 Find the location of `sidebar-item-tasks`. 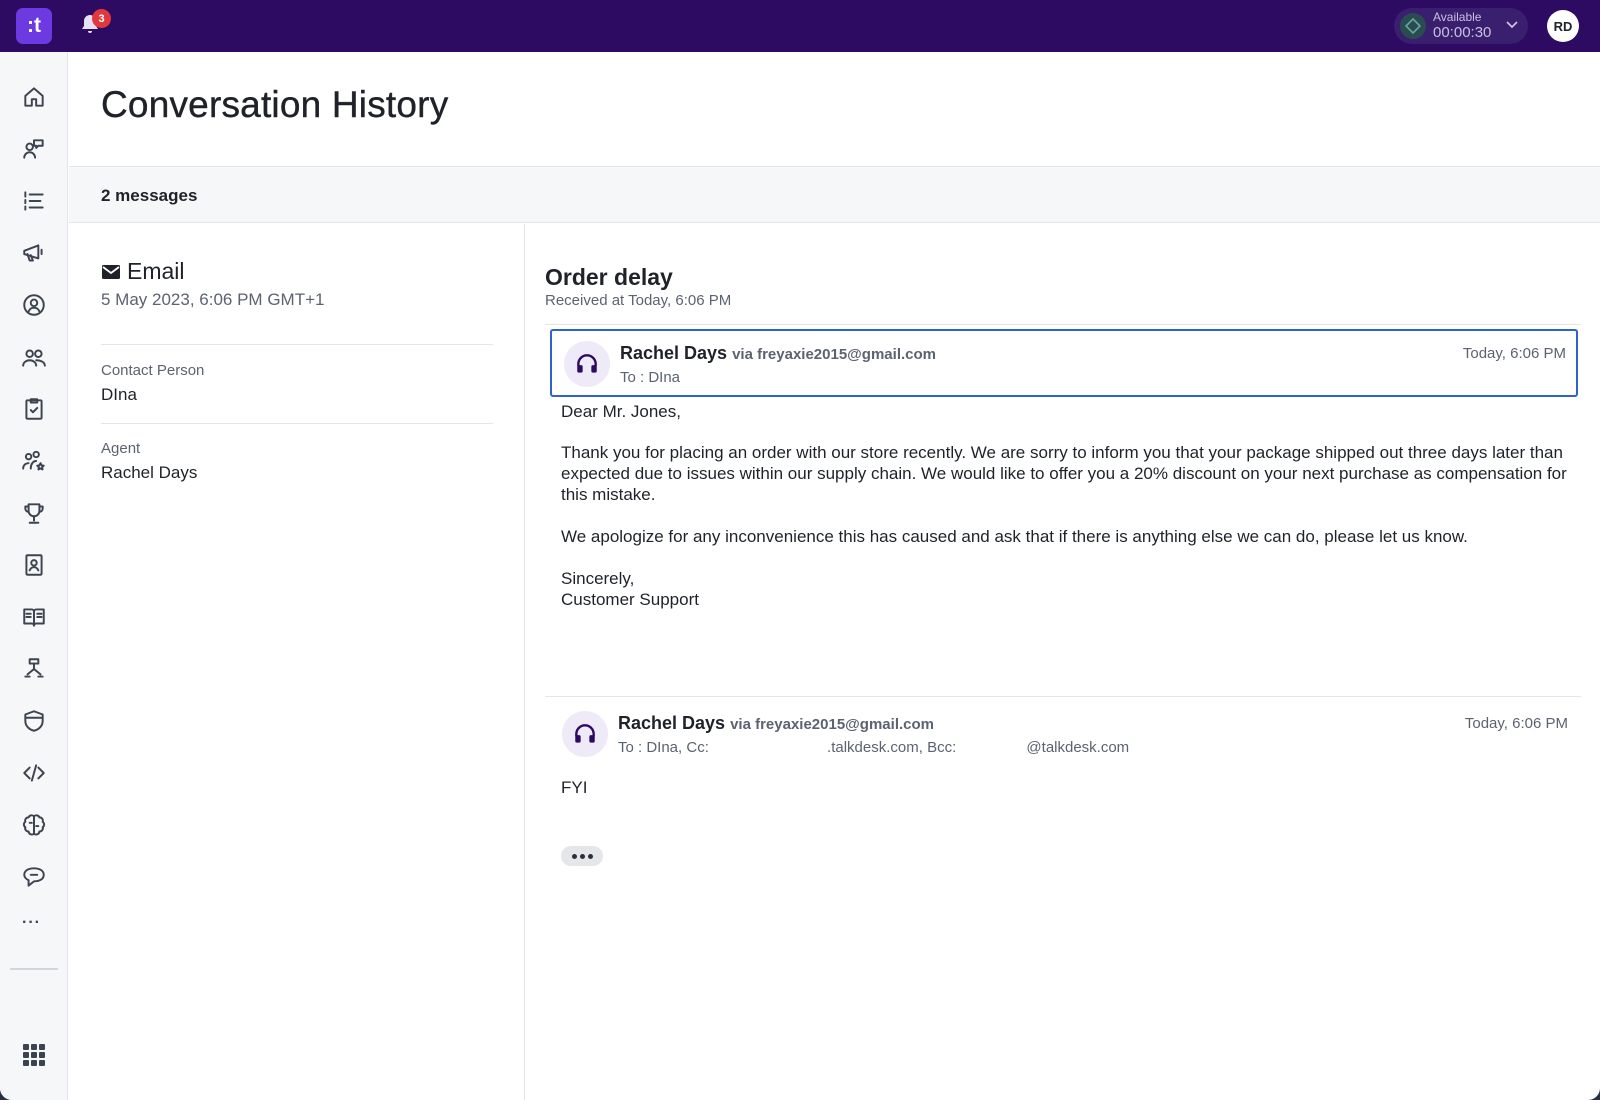

sidebar-item-tasks is located at coordinates (34, 409).